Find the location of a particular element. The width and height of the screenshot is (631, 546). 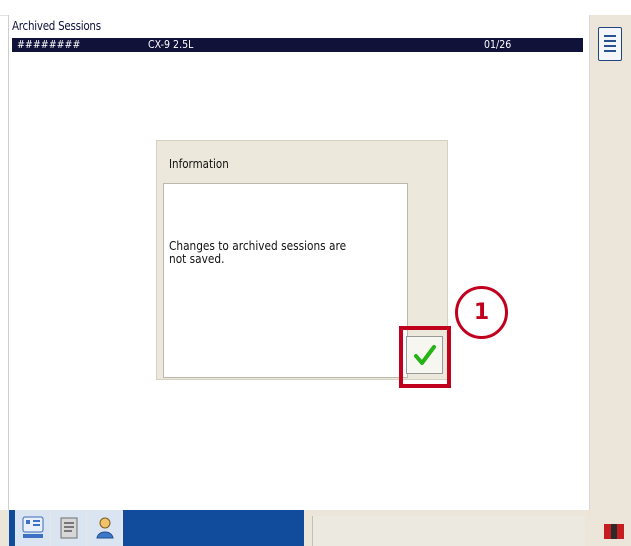

checkmark-icon is located at coordinates (425, 355).